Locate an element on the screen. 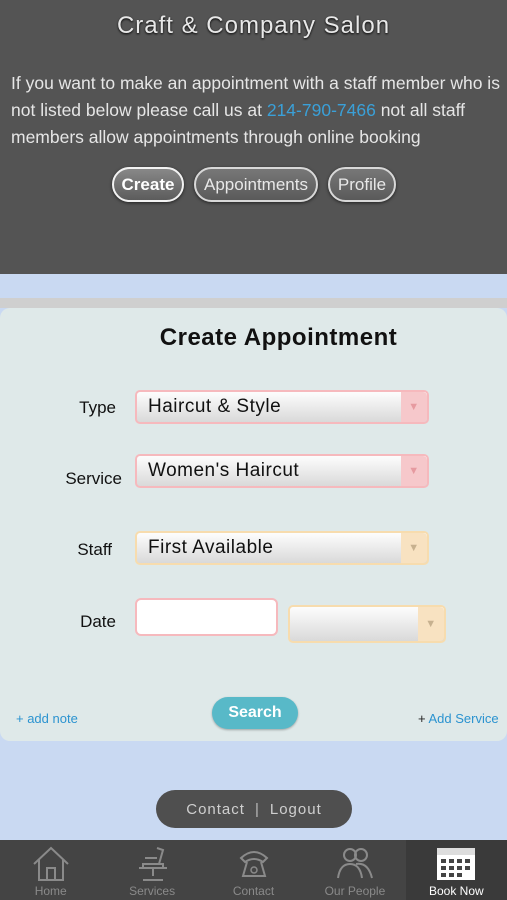 The width and height of the screenshot is (507, 900). app-title: Craft & Company Salon is located at coordinates (253, 25).